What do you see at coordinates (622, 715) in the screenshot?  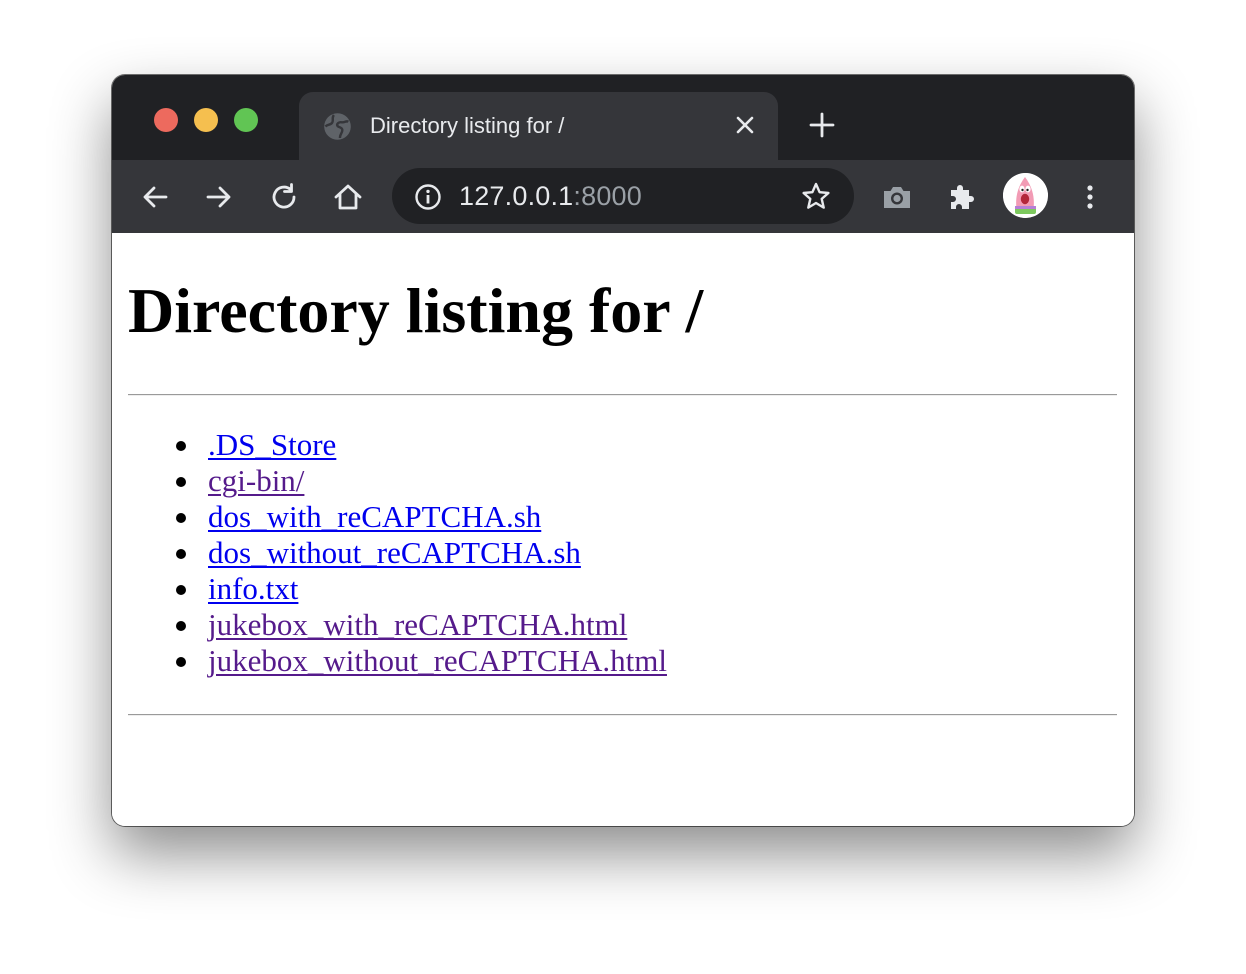 I see `divider-bottom` at bounding box center [622, 715].